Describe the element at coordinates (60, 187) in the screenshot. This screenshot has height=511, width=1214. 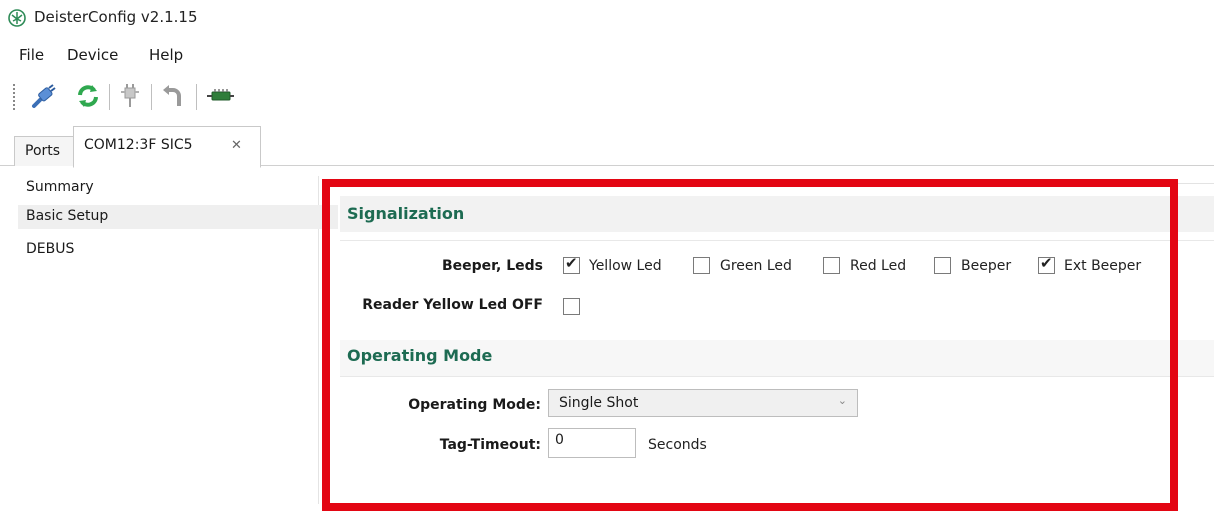
I see `sidebar-item-label: Summary` at that location.